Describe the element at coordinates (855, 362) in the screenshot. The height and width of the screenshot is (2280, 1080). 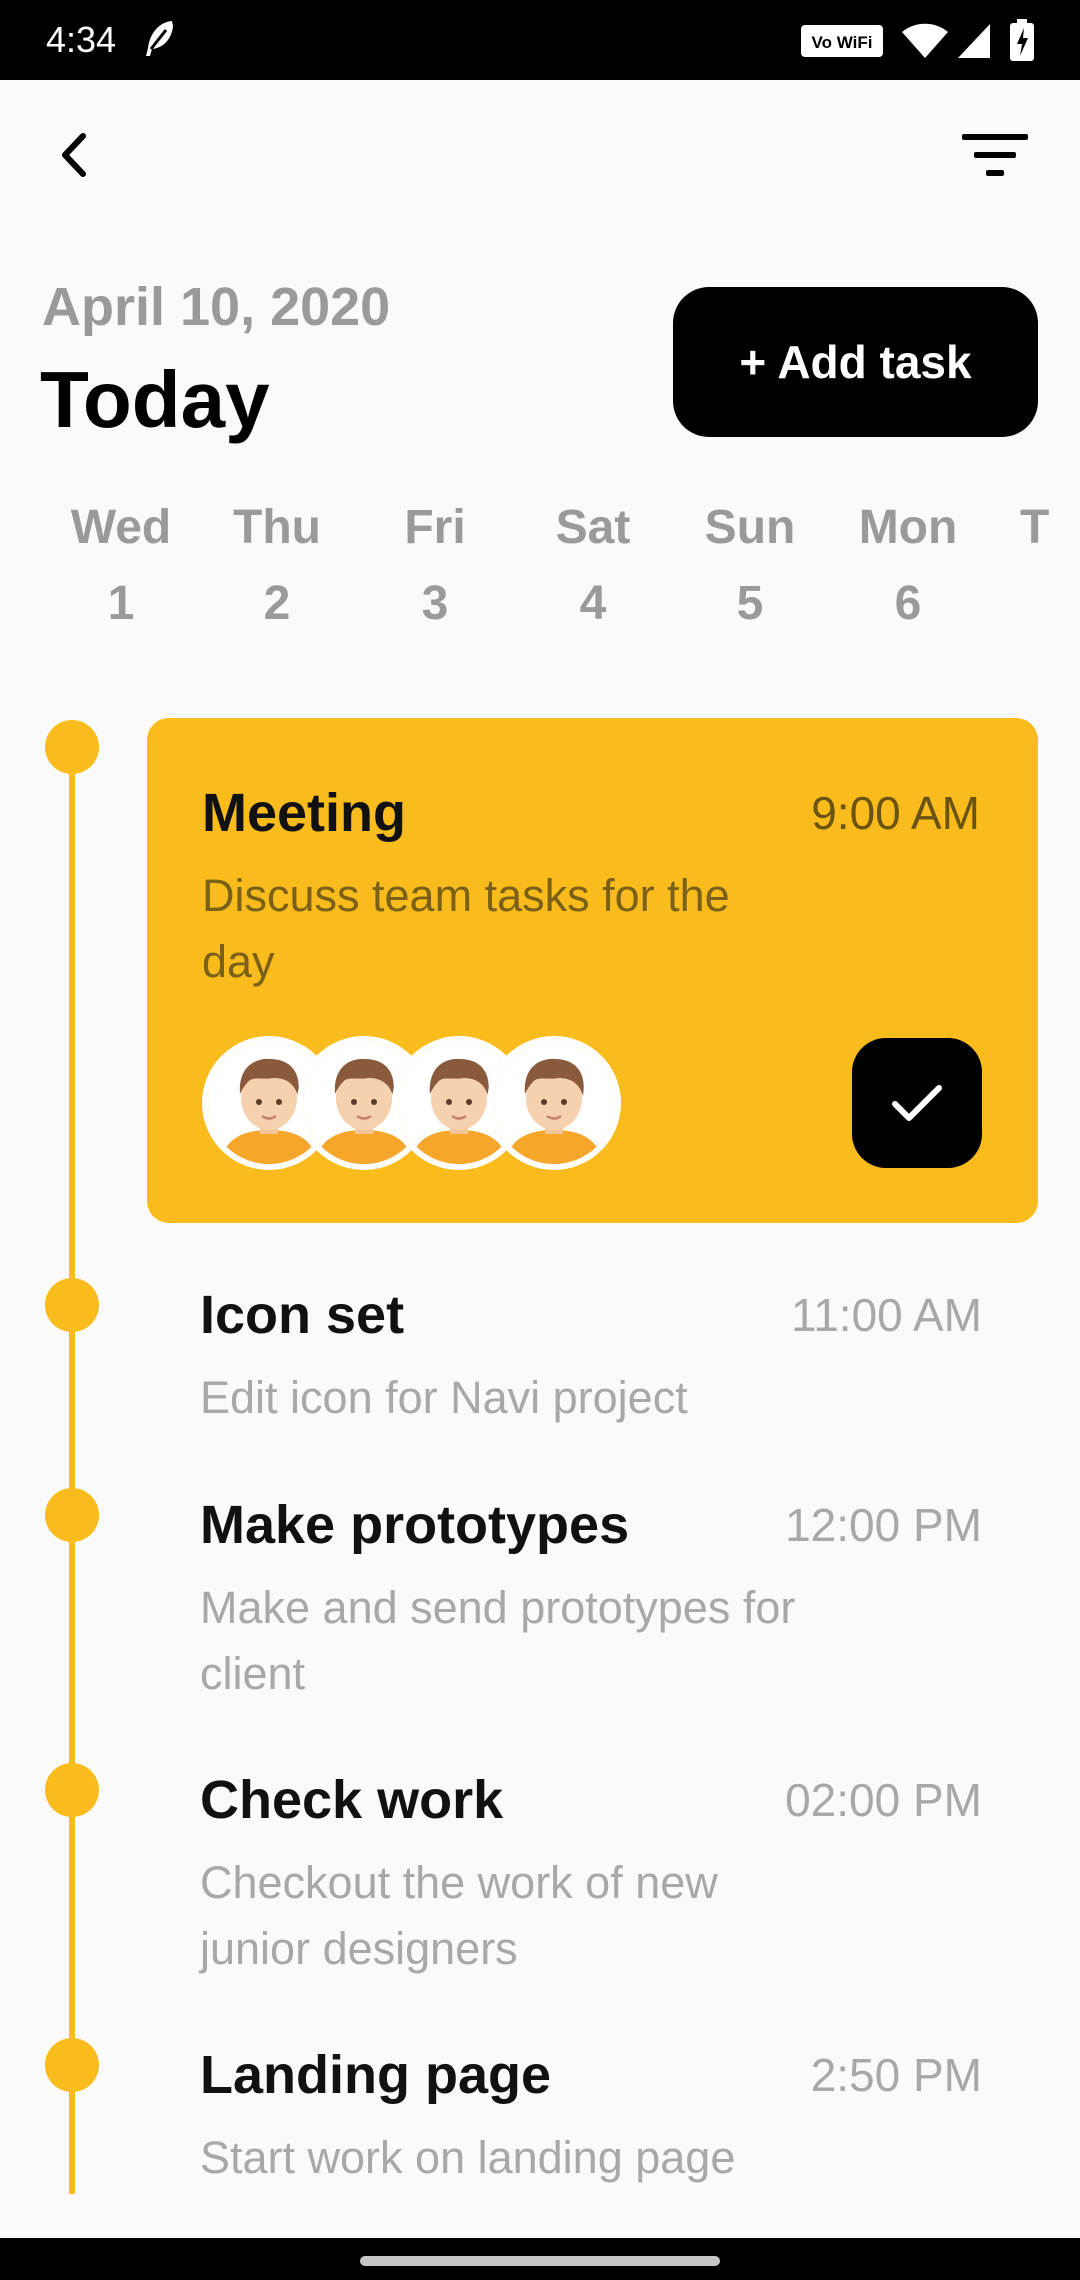
I see `add-task-button: + Add task` at that location.